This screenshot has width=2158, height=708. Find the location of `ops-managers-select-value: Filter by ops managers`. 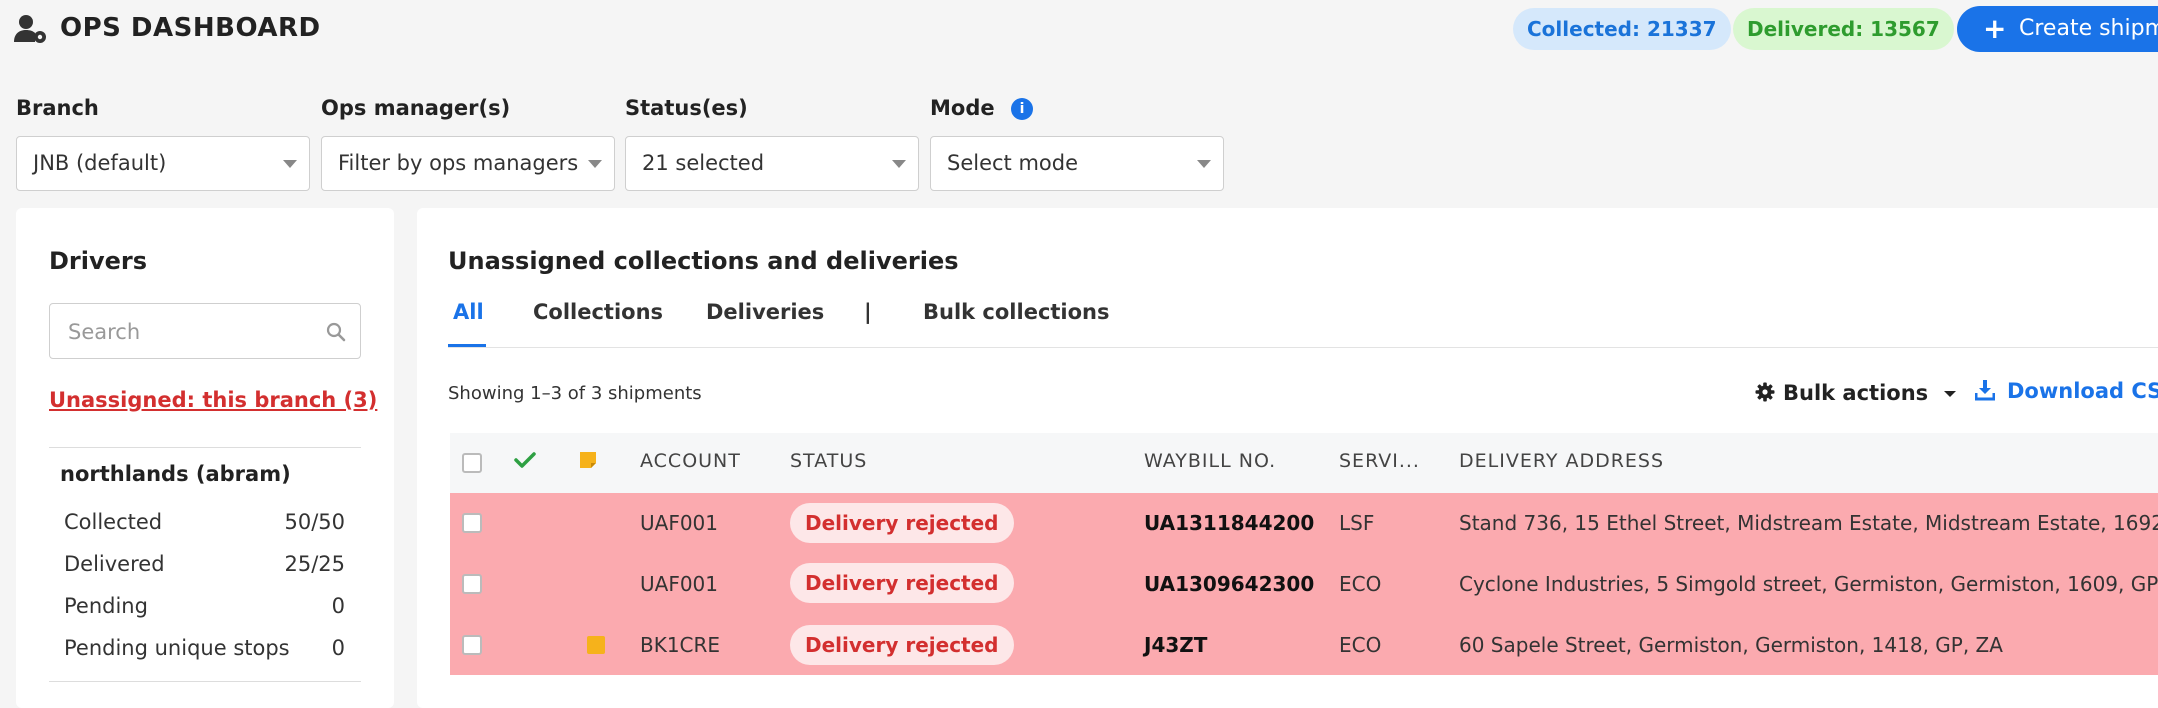

ops-managers-select-value: Filter by ops managers is located at coordinates (458, 163).